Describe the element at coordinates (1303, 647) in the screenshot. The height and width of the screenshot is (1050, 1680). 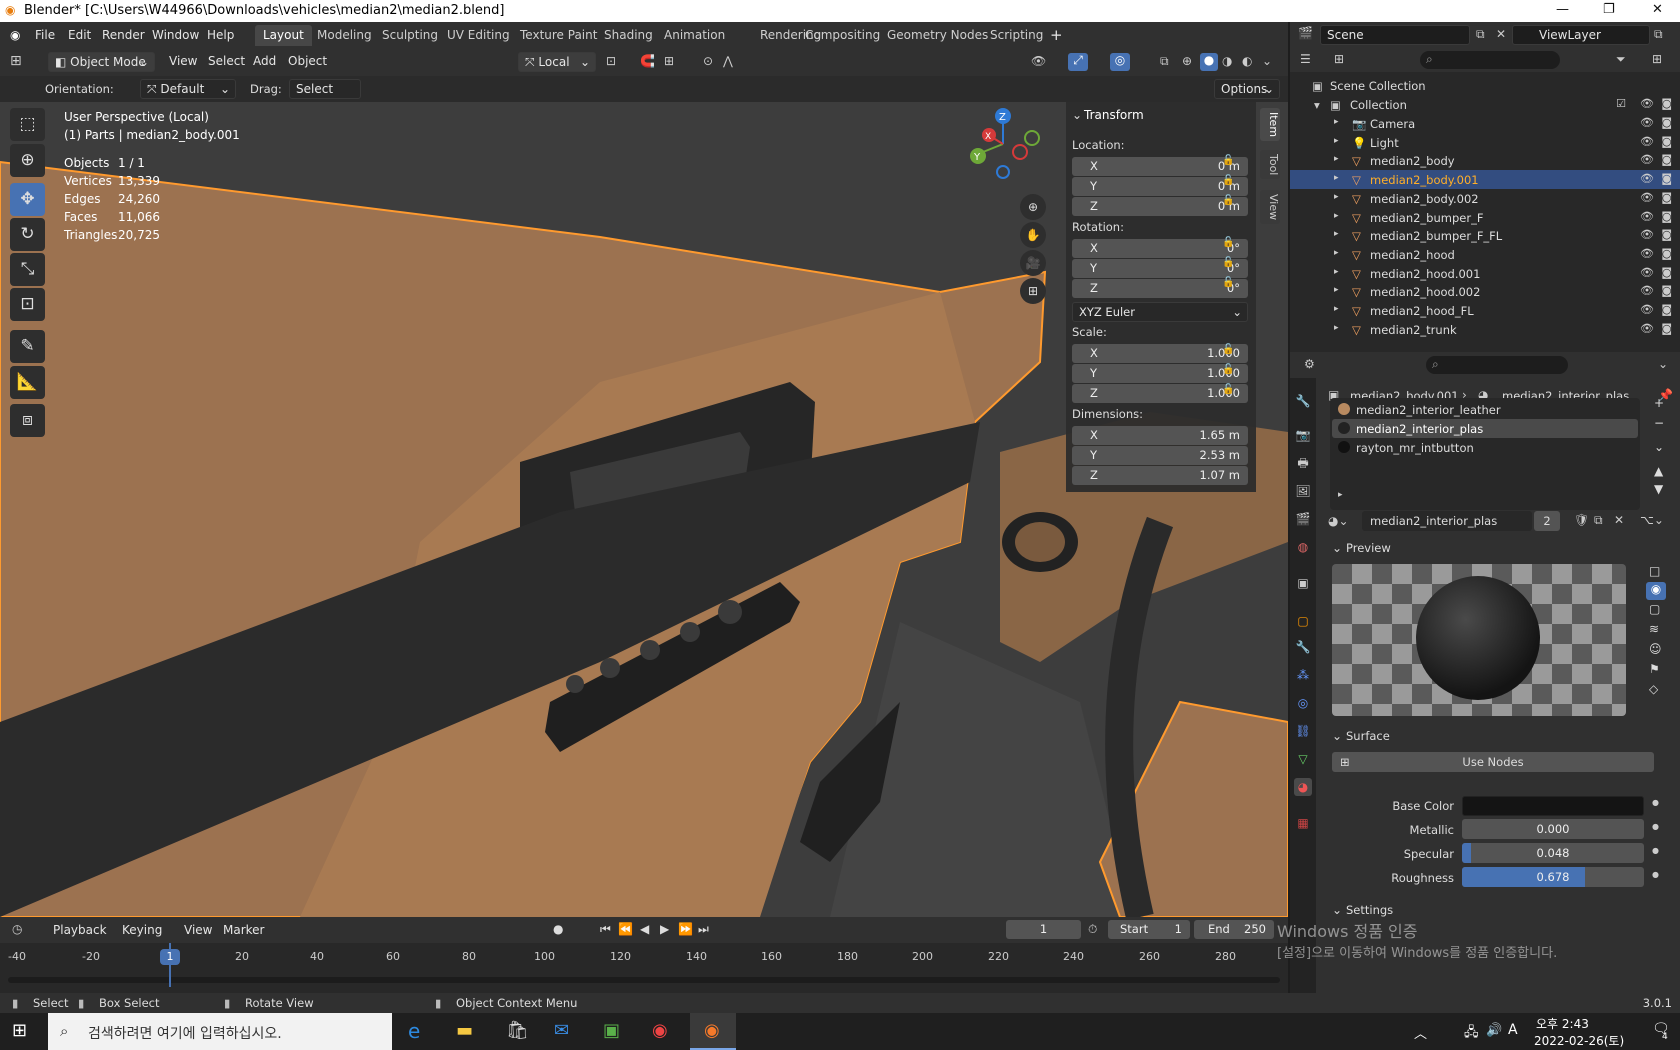
I see `modifier-tab-icon: 🔧` at that location.